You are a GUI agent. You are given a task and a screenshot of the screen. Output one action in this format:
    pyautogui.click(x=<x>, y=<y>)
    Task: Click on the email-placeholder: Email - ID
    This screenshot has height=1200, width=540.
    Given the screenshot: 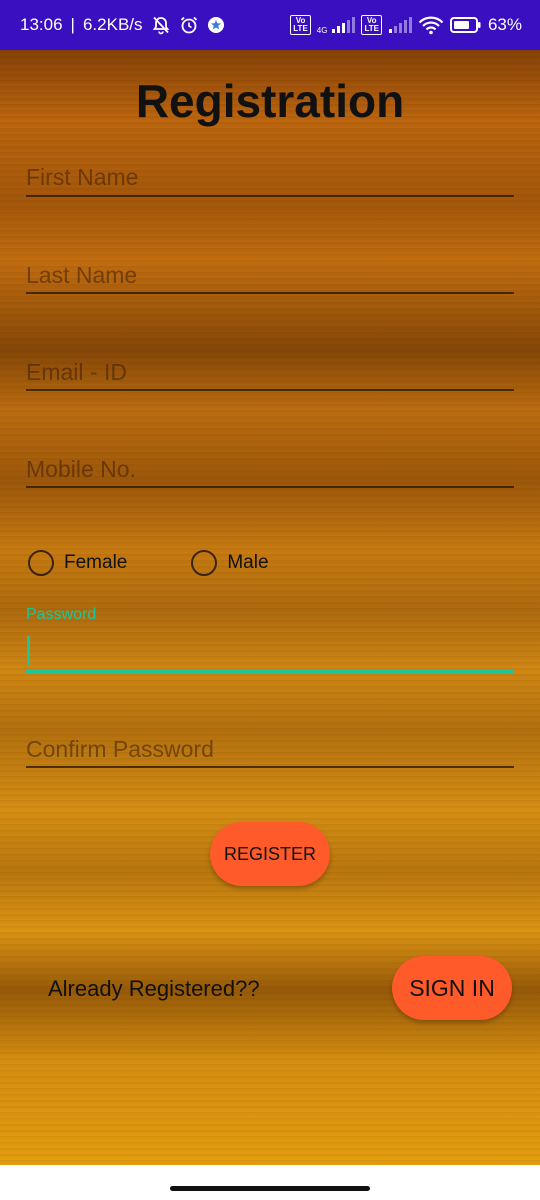 What is the action you would take?
    pyautogui.click(x=76, y=372)
    